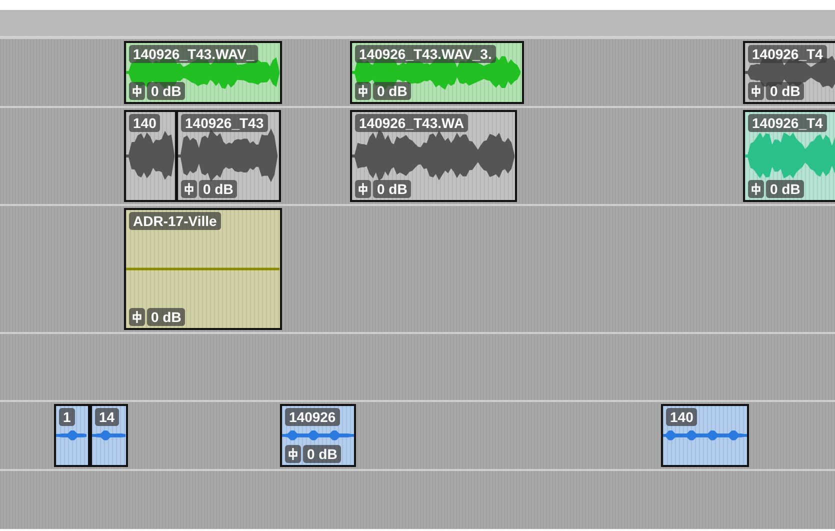 This screenshot has width=835, height=531. I want to click on clip-name: ADR-17-Ville, so click(175, 221).